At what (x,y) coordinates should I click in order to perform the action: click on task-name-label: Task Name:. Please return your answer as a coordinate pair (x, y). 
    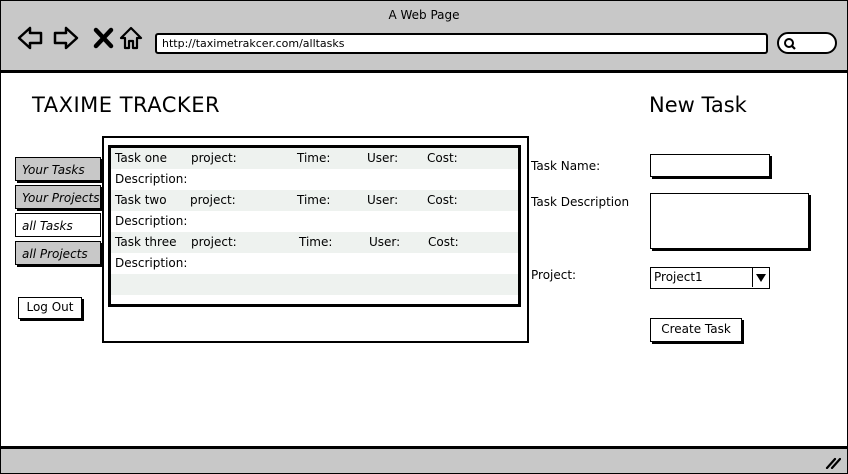
    Looking at the image, I should click on (566, 166).